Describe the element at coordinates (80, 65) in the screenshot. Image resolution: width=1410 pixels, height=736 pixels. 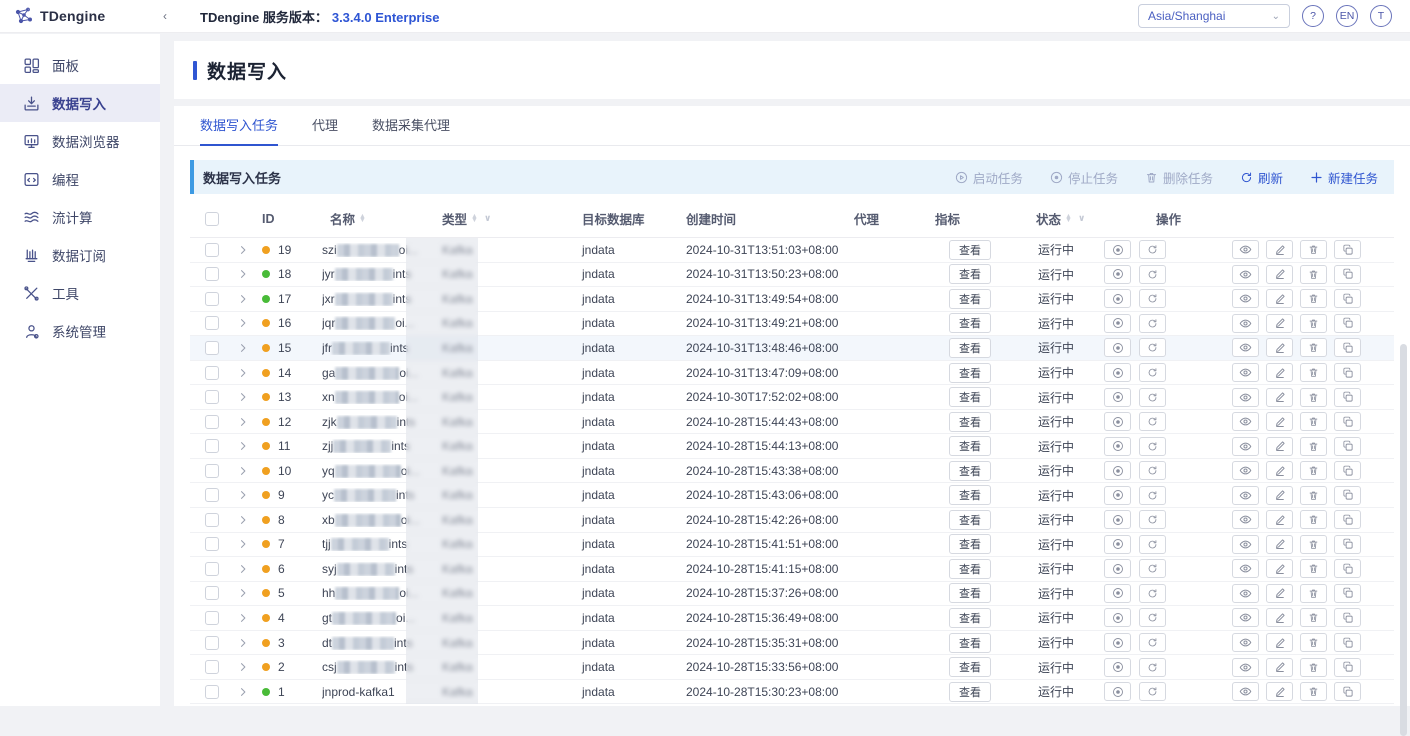
I see `sidebar-item-1: 面板` at that location.